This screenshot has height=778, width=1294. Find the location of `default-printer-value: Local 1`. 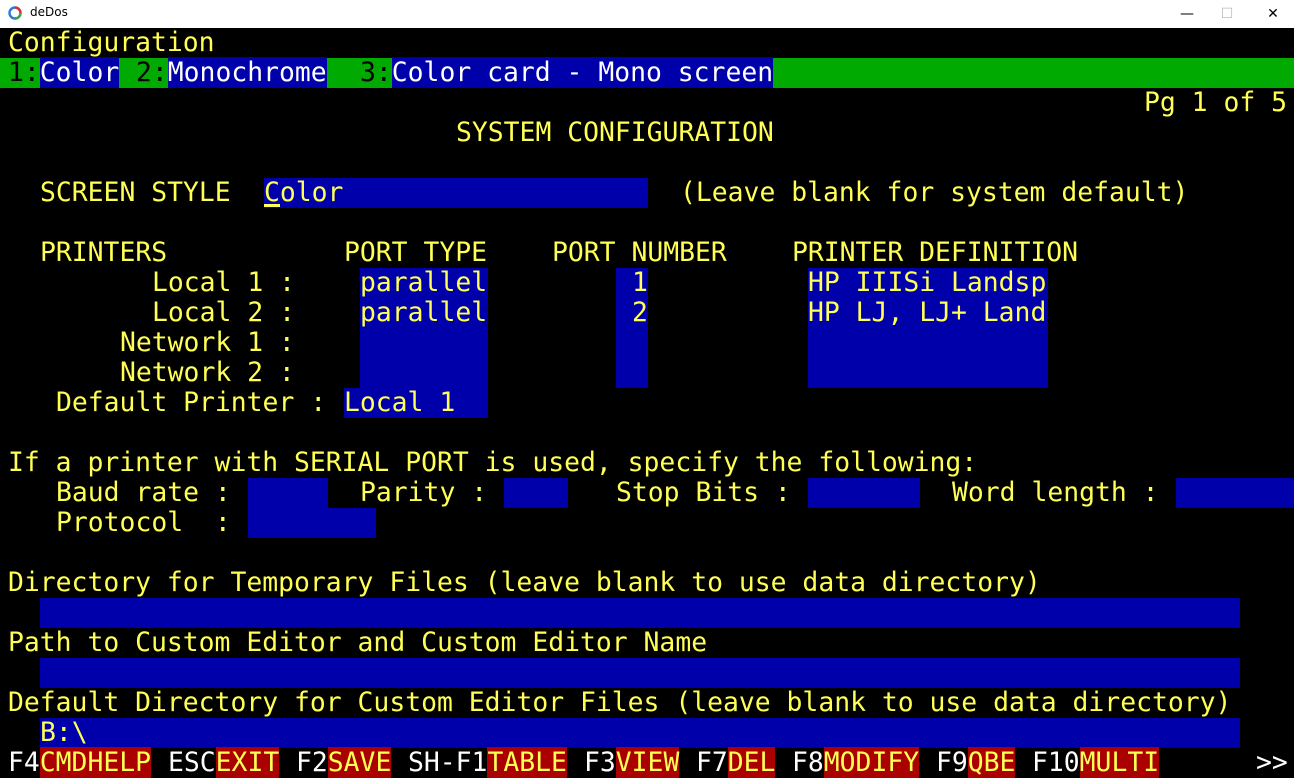

default-printer-value: Local 1 is located at coordinates (400, 402).